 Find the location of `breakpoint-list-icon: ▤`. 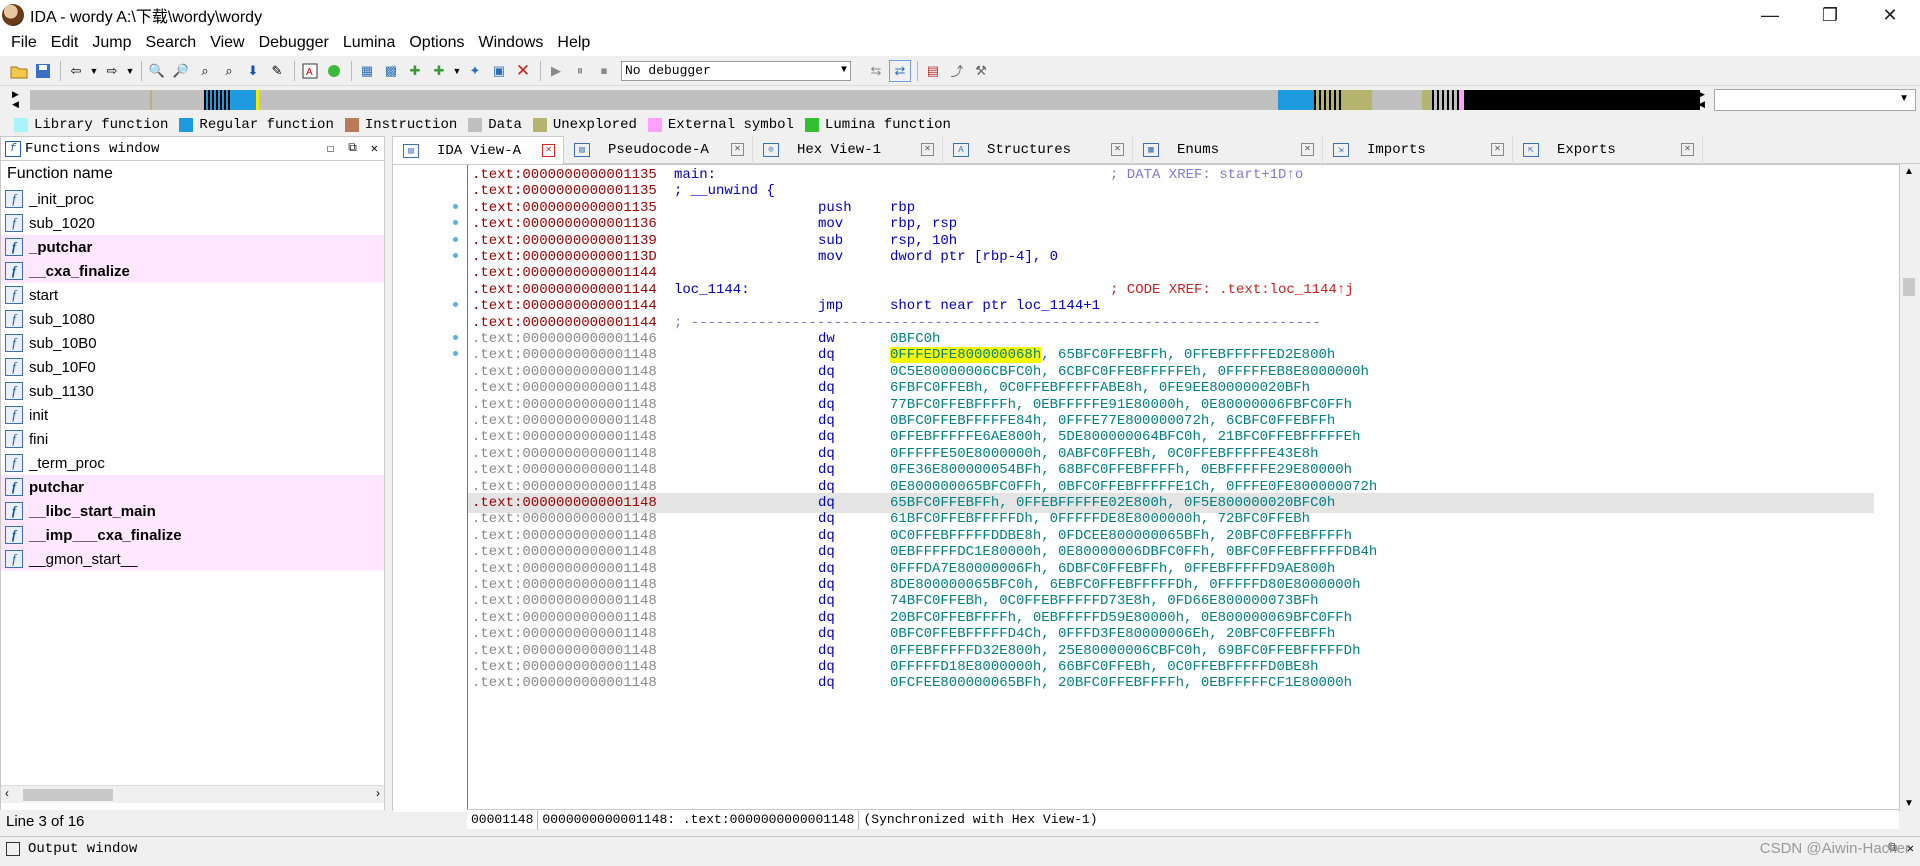

breakpoint-list-icon: ▤ is located at coordinates (933, 71).